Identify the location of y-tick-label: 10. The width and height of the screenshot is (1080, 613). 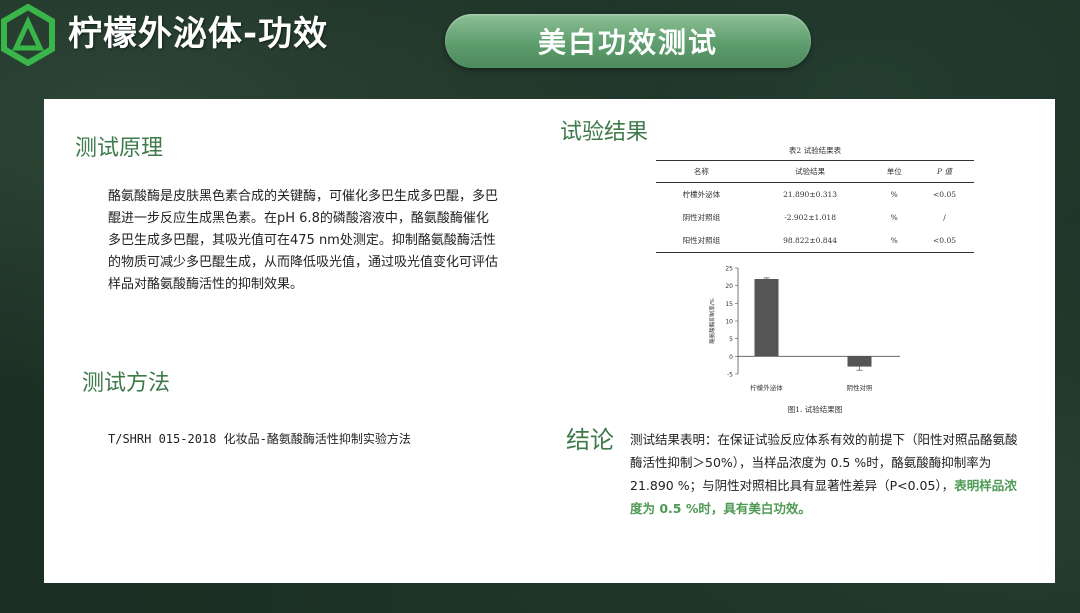
(729, 322).